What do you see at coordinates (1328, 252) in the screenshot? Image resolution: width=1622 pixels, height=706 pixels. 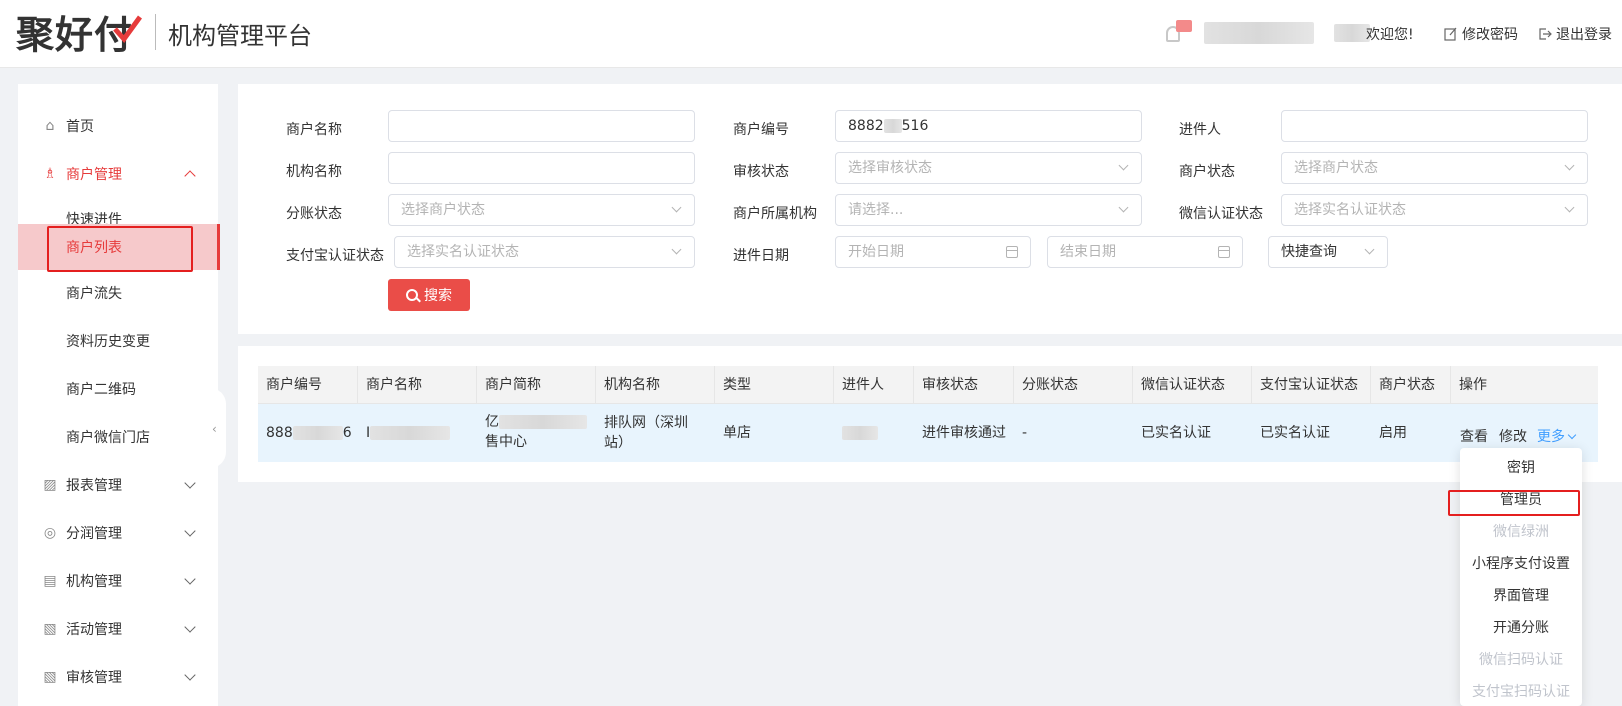 I see `quick-query-select: 快捷查询` at bounding box center [1328, 252].